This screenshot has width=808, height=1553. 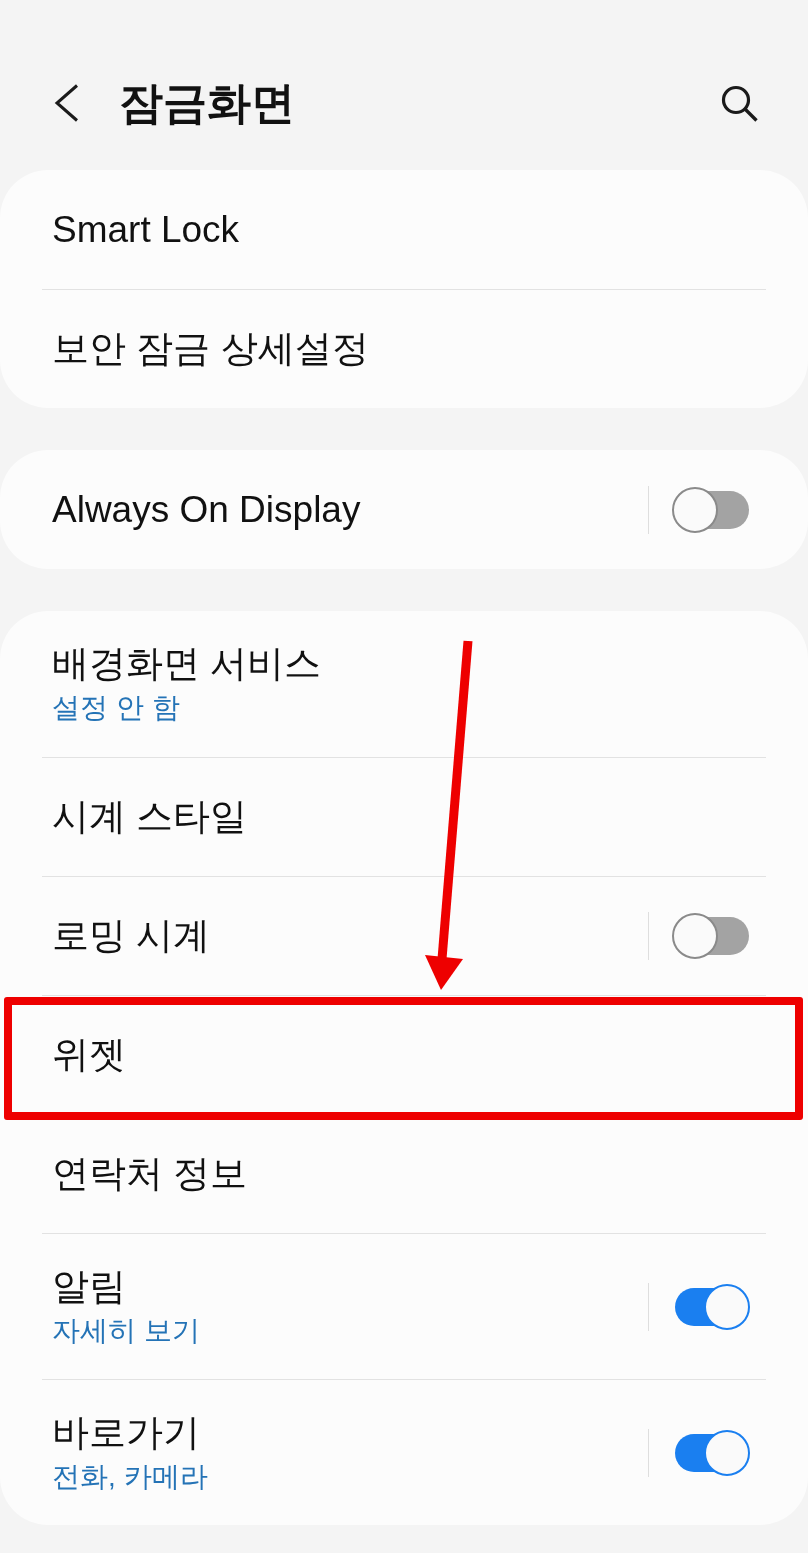 What do you see at coordinates (739, 103) in the screenshot?
I see `search-icon` at bounding box center [739, 103].